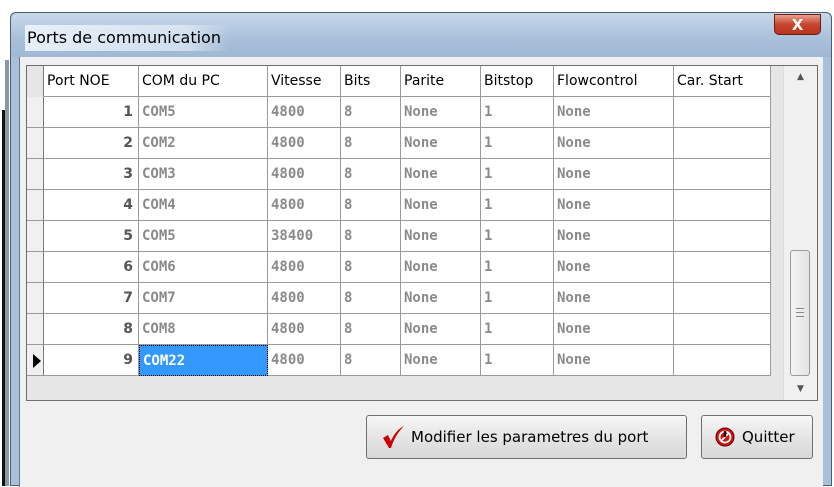 The width and height of the screenshot is (834, 487). I want to click on table-row: 3 COM3 4800 8 None 1 None, so click(405, 174).